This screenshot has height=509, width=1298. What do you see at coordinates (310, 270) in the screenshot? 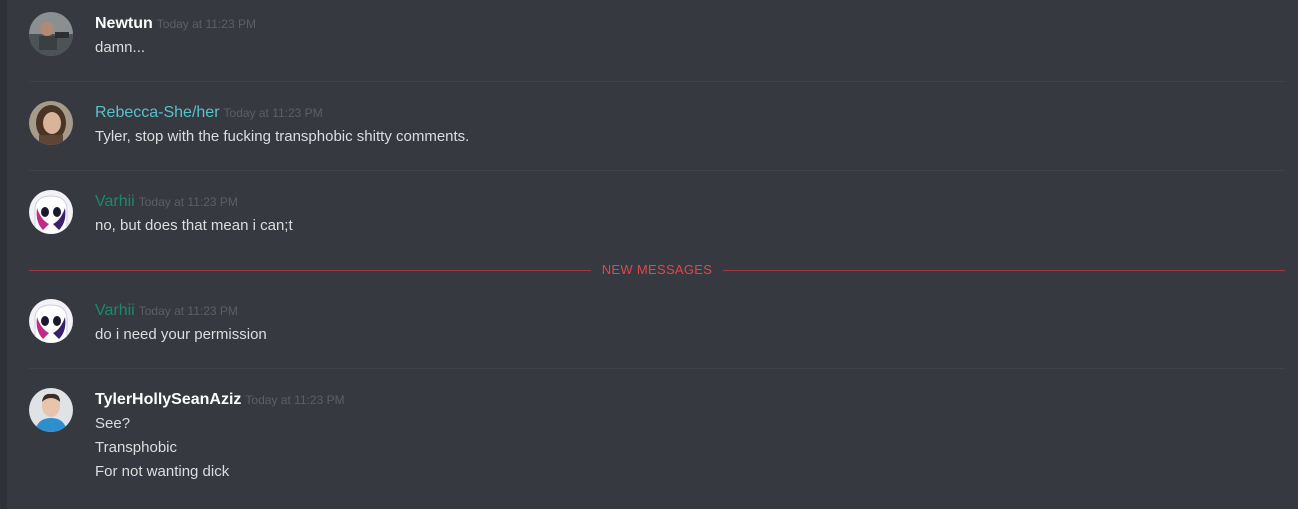
I see `new-messages-rule-left` at bounding box center [310, 270].